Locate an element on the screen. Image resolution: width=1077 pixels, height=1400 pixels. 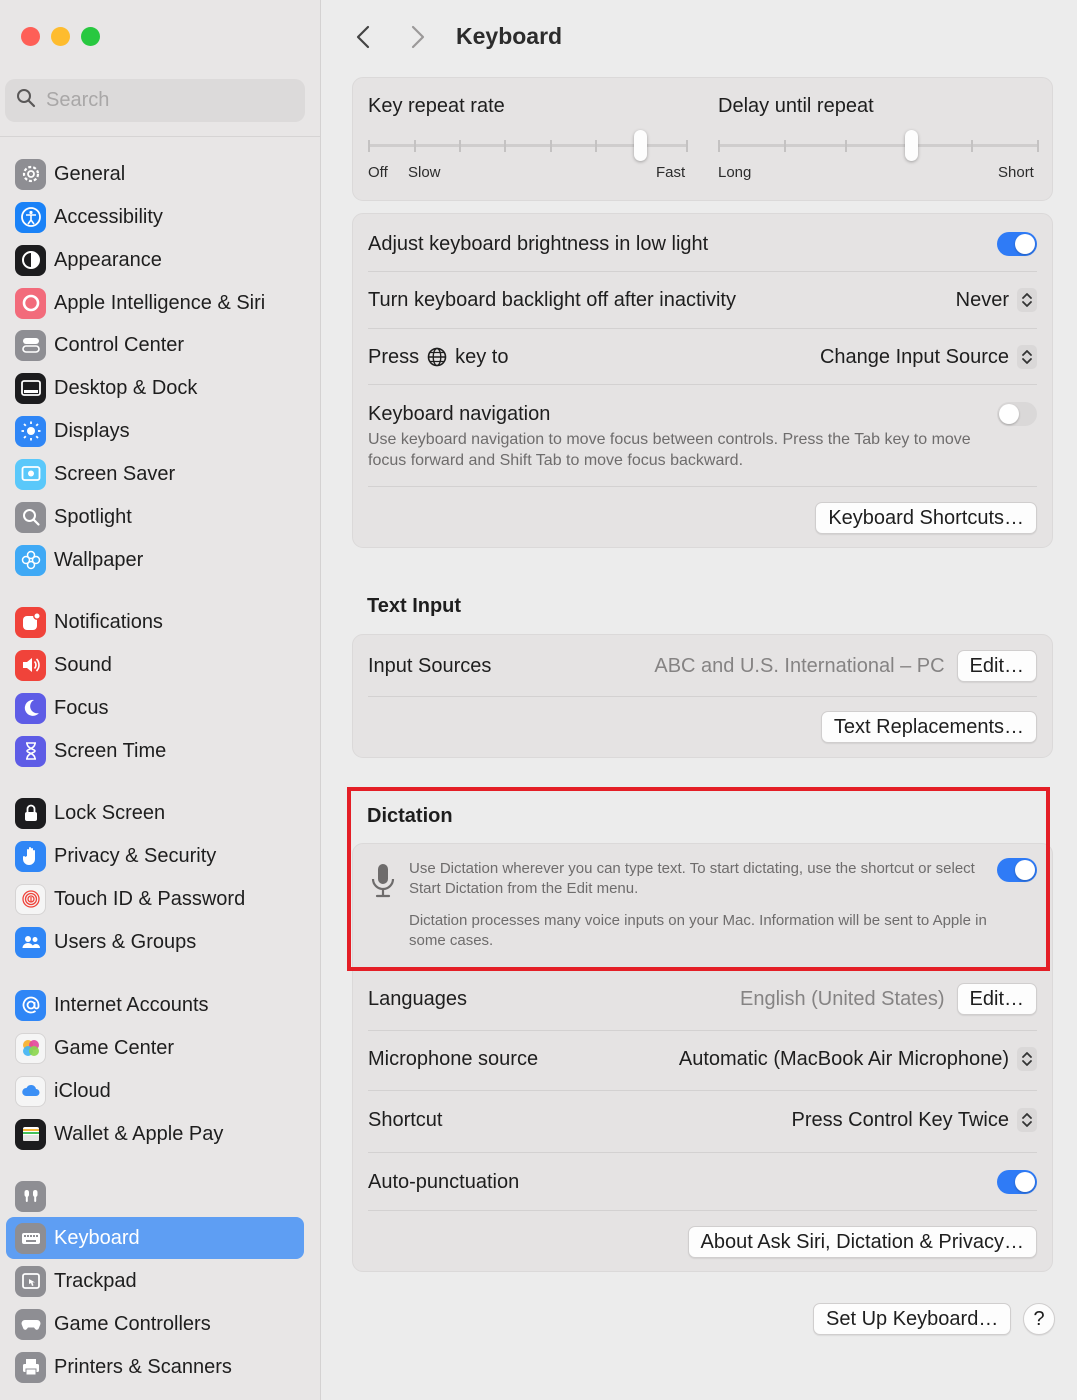
shortcut-label: Shortcut is located at coordinates (405, 1119).